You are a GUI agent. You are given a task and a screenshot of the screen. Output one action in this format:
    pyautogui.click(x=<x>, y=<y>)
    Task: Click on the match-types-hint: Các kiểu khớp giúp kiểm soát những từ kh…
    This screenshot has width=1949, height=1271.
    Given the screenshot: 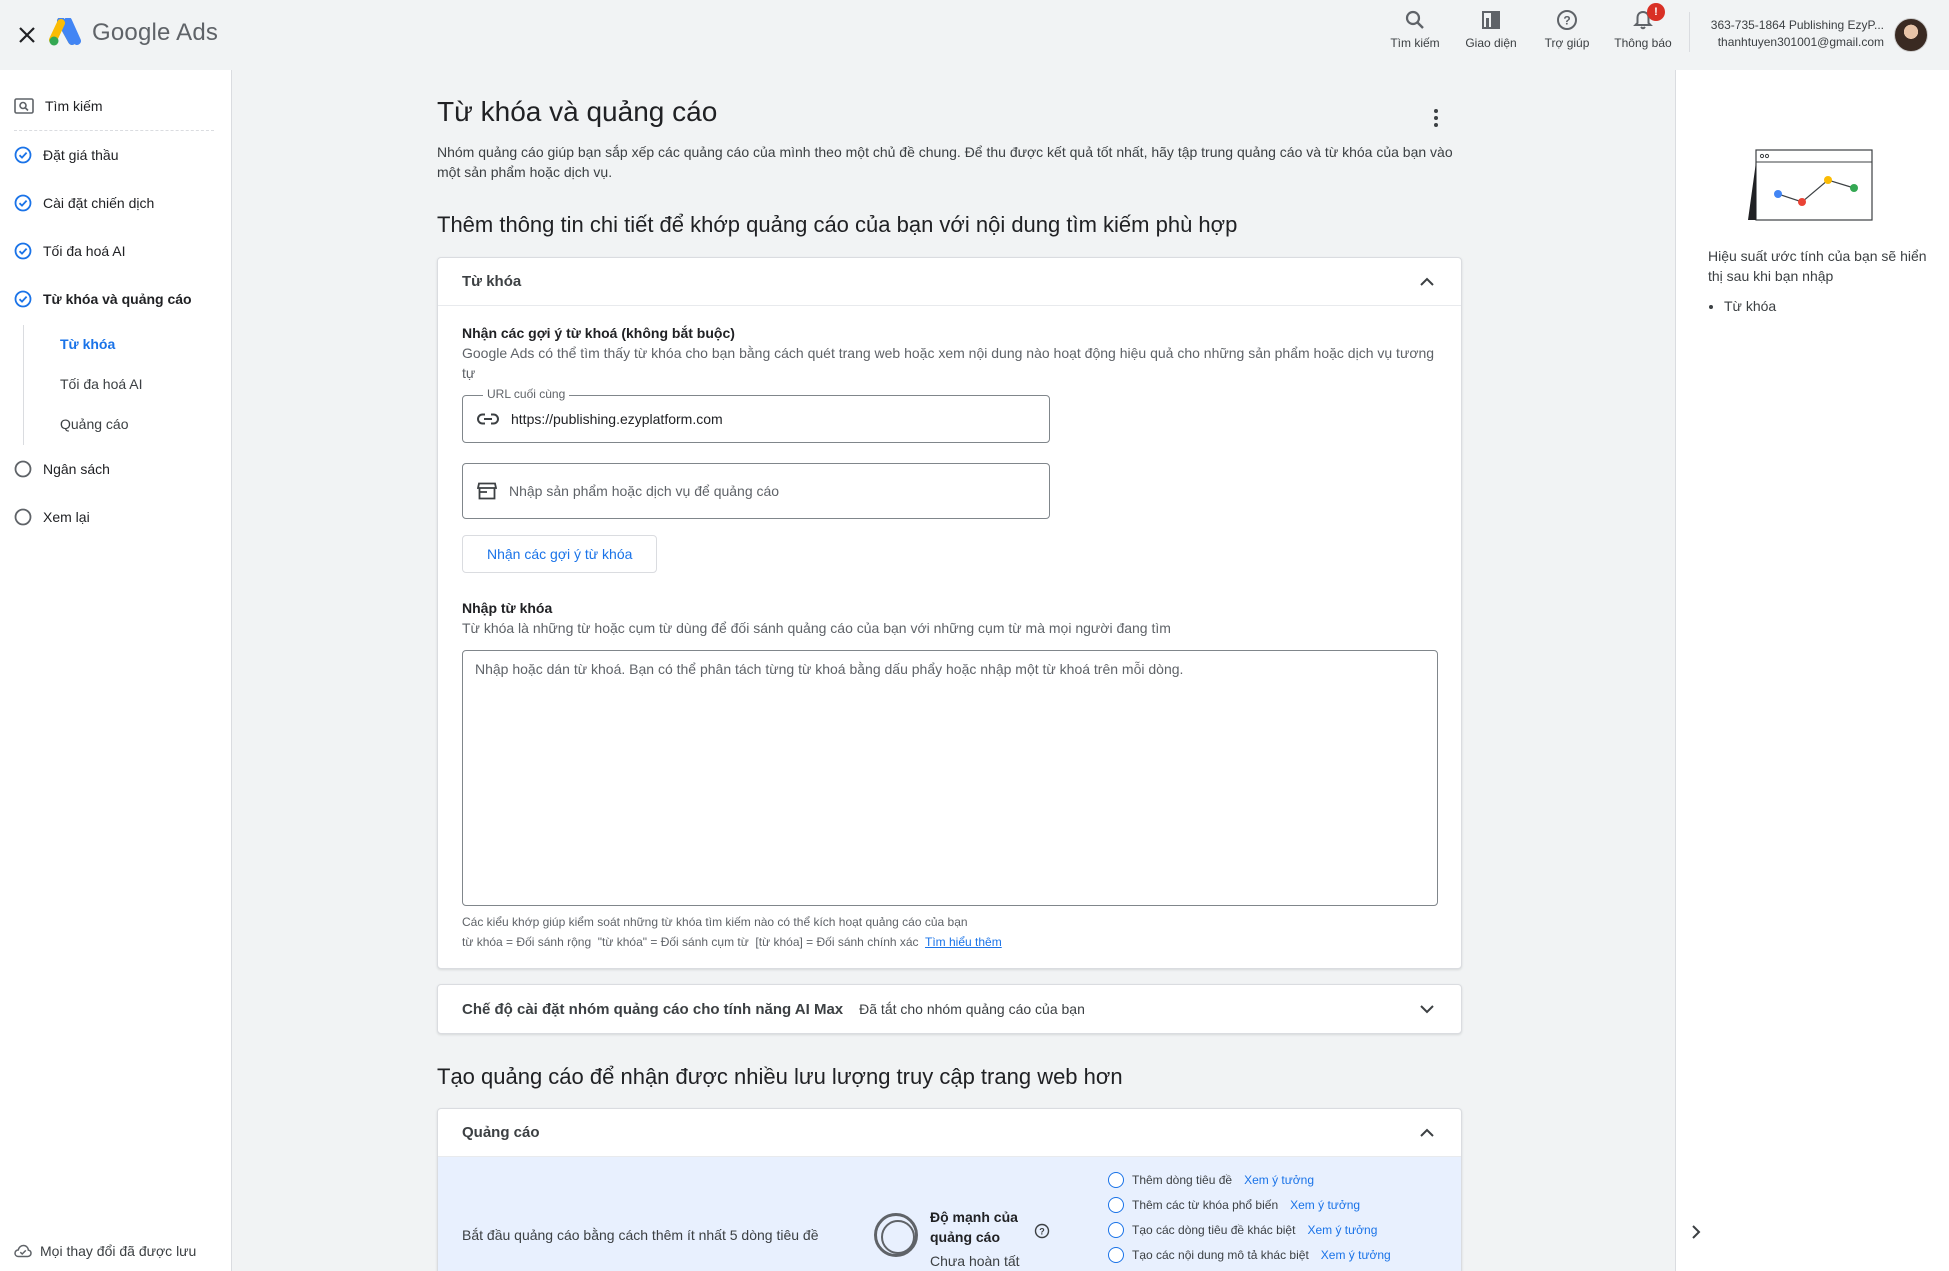 What is the action you would take?
    pyautogui.click(x=715, y=922)
    